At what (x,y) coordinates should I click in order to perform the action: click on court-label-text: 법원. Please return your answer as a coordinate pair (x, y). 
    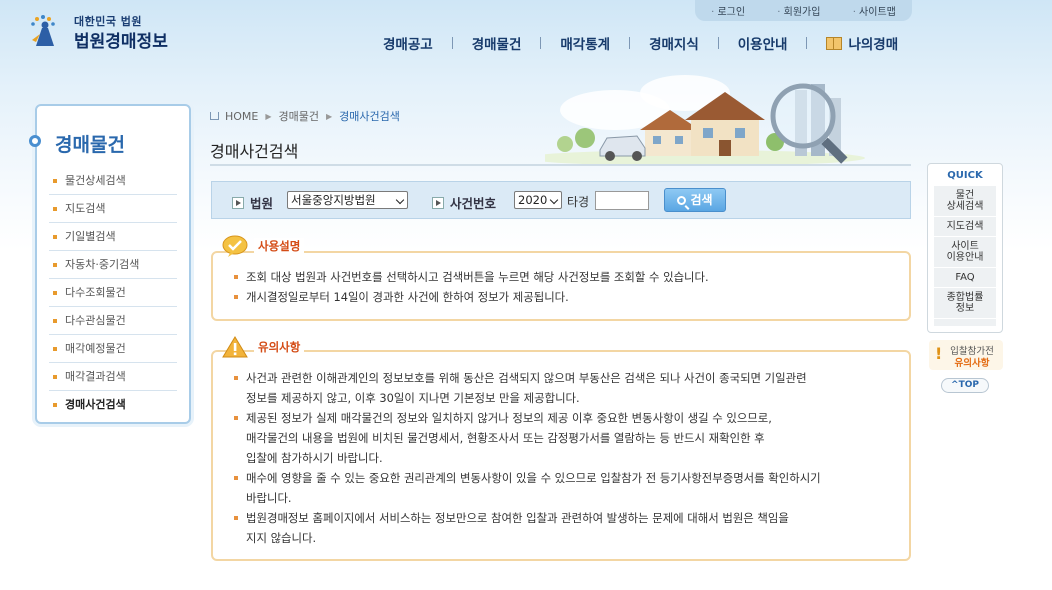
    Looking at the image, I should click on (262, 203).